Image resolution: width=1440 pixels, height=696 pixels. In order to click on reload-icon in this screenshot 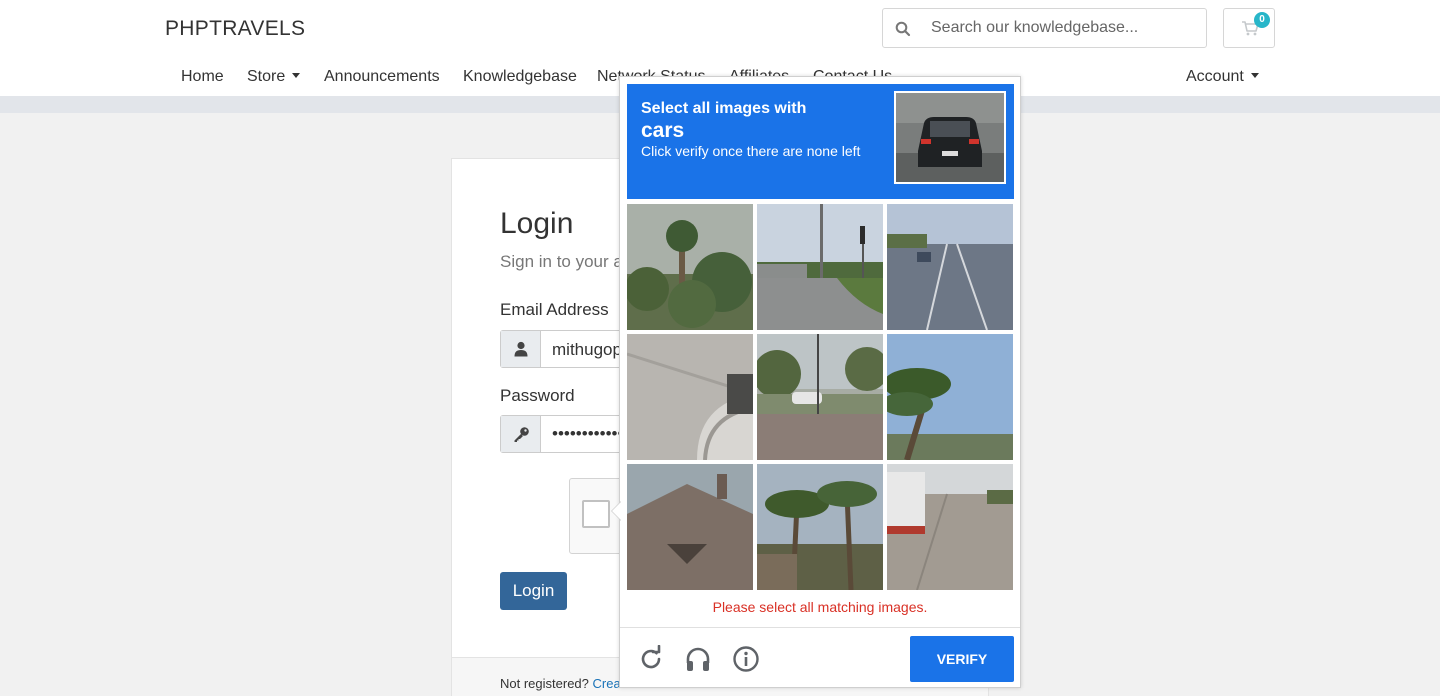, I will do `click(651, 659)`.